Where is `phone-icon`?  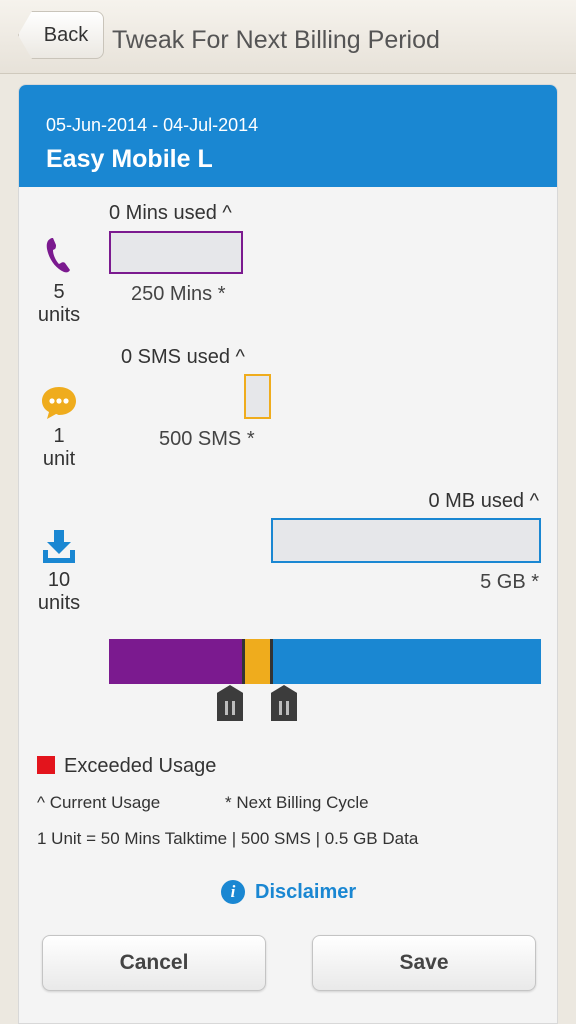 phone-icon is located at coordinates (58, 255).